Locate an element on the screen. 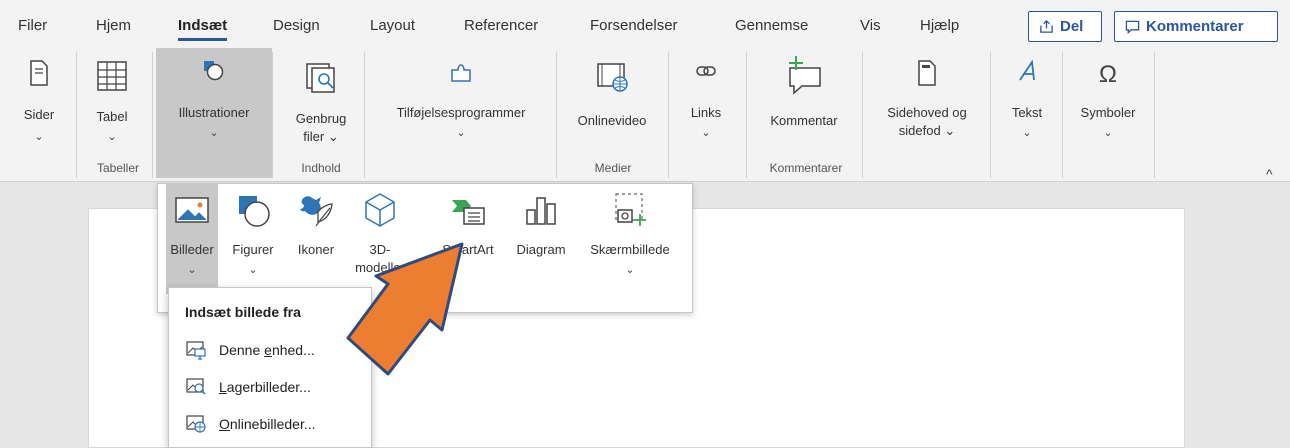  label-part: Denne is located at coordinates (242, 350).